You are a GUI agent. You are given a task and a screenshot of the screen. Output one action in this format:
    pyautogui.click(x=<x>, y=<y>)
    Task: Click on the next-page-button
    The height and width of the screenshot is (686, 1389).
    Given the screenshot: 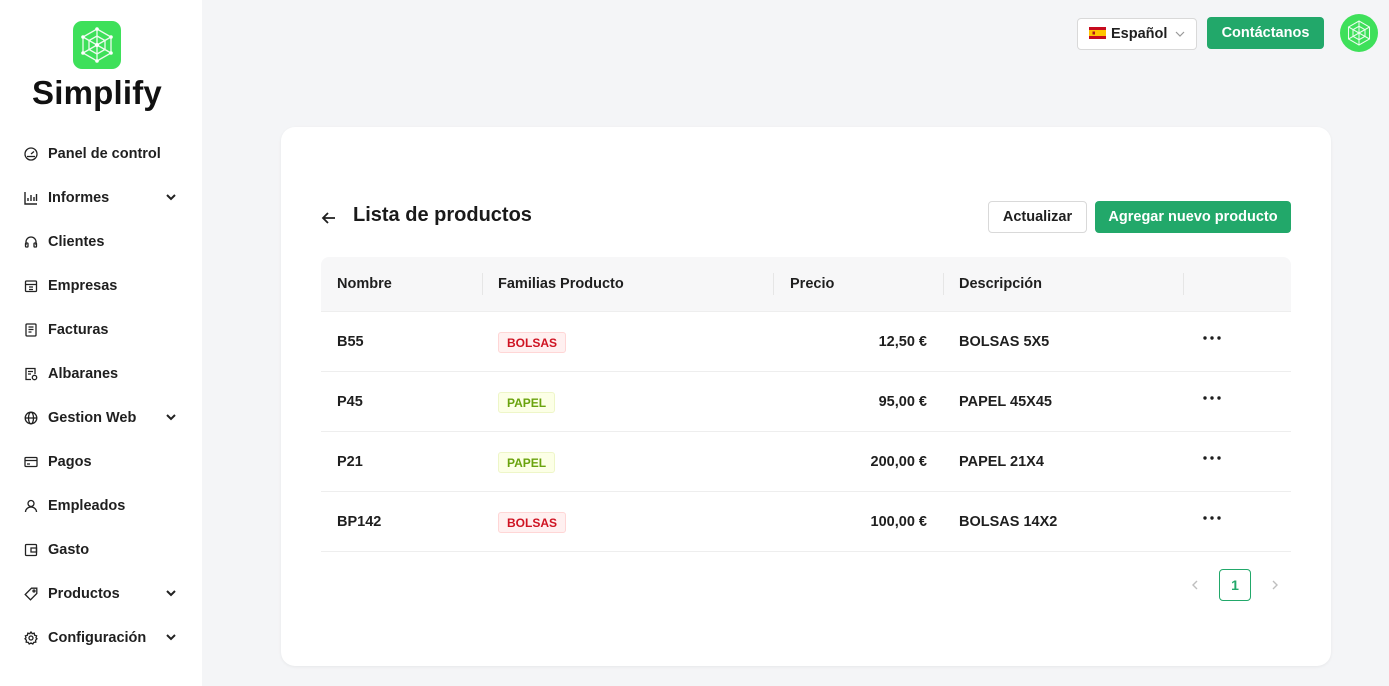 What is the action you would take?
    pyautogui.click(x=1275, y=585)
    